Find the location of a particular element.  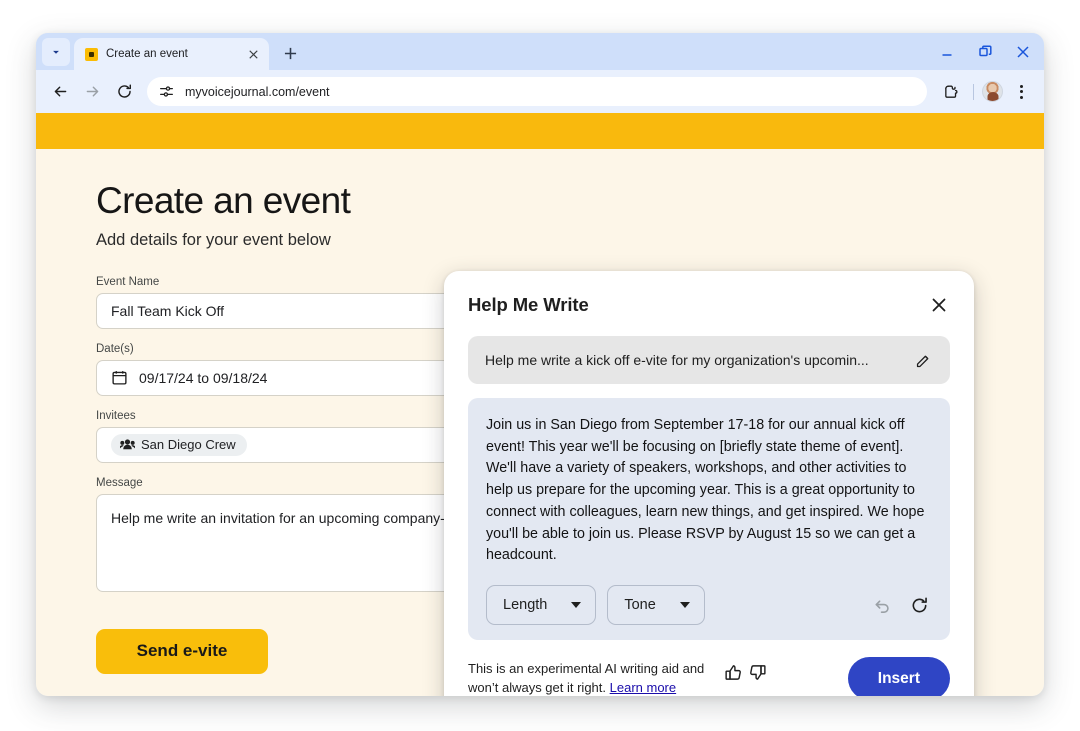

dialog-header: Help Me Write is located at coordinates (709, 305).